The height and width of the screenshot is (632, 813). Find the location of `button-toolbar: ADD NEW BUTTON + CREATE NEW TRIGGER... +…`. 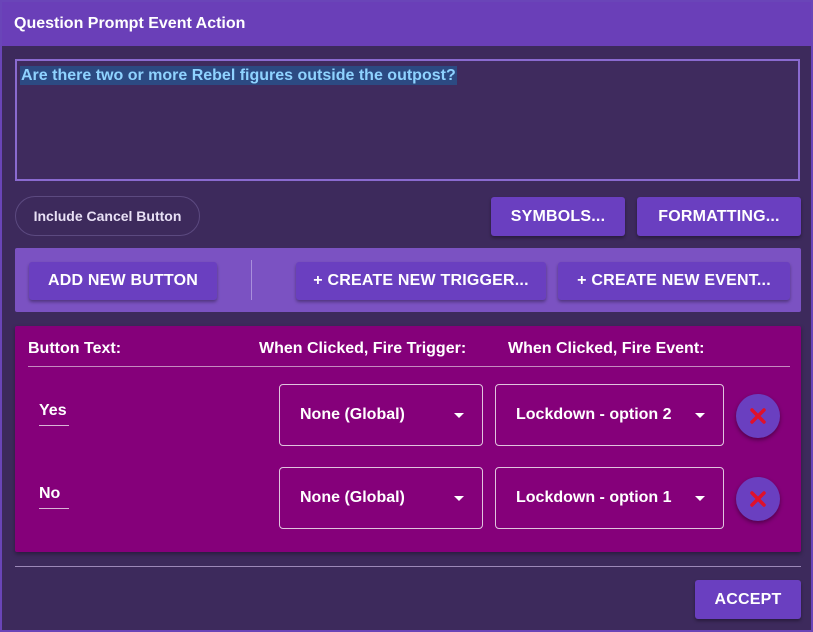

button-toolbar: ADD NEW BUTTON + CREATE NEW TRIGGER... +… is located at coordinates (408, 280).